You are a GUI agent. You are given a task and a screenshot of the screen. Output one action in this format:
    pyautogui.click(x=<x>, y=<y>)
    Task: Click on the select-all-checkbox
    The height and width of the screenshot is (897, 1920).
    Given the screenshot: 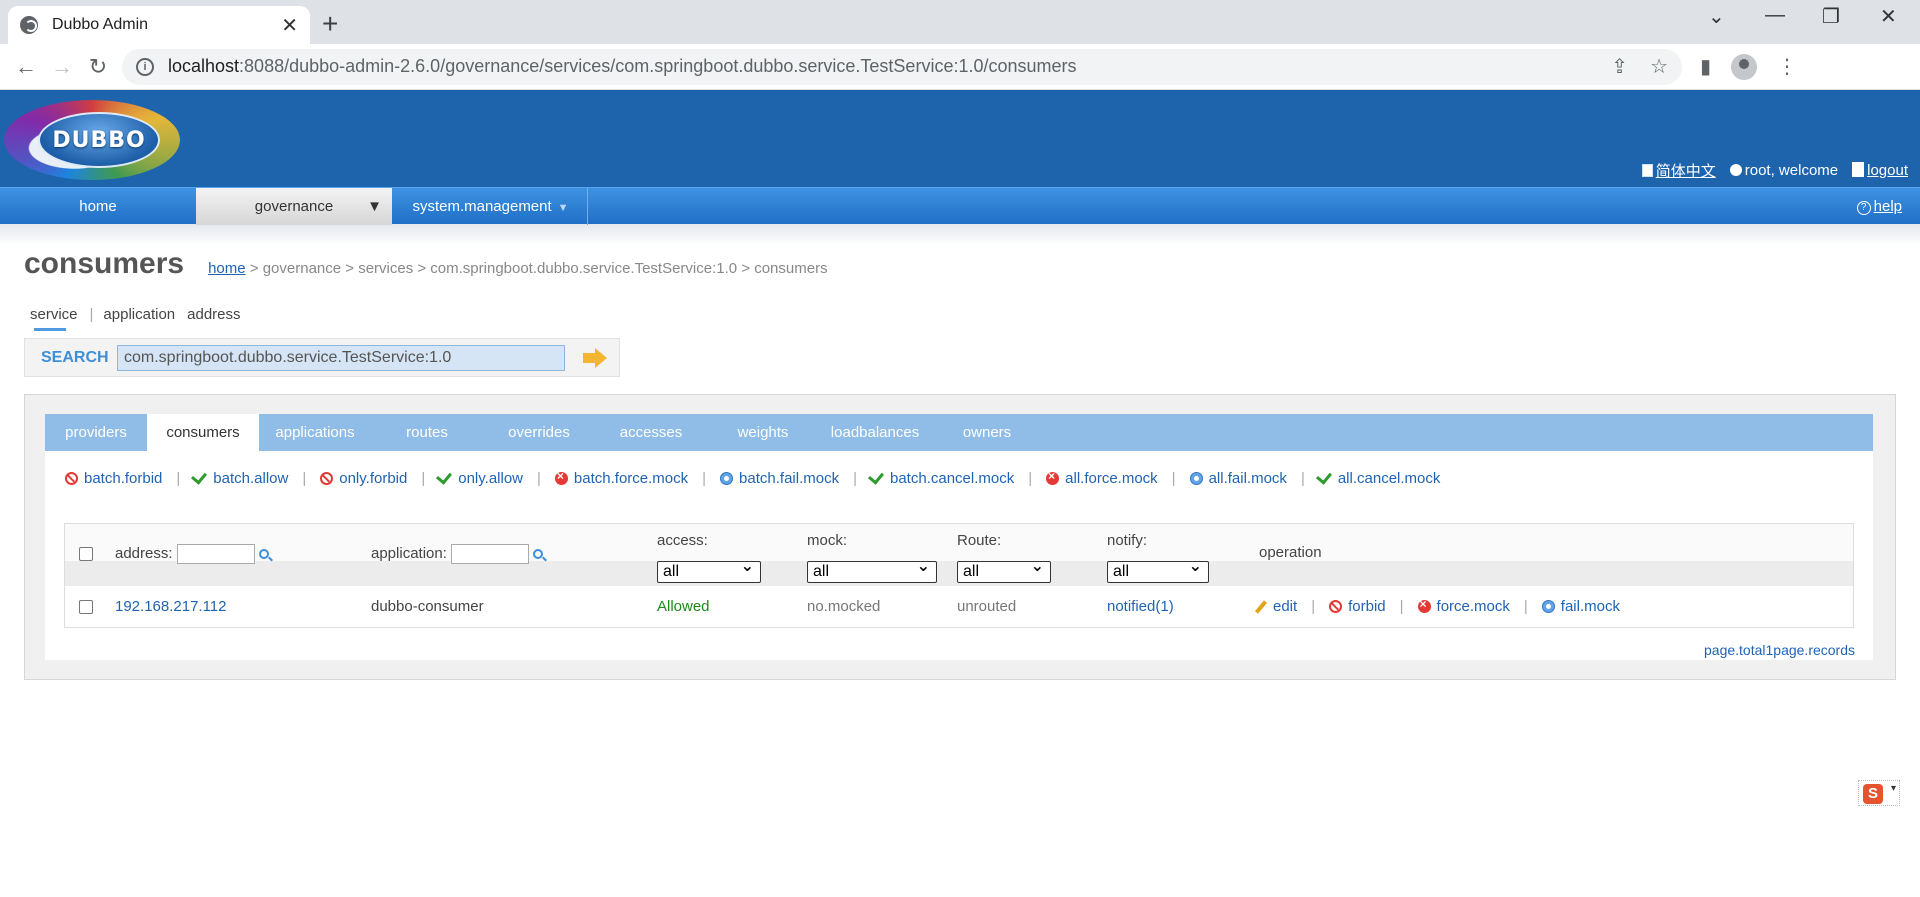 What is the action you would take?
    pyautogui.click(x=86, y=554)
    